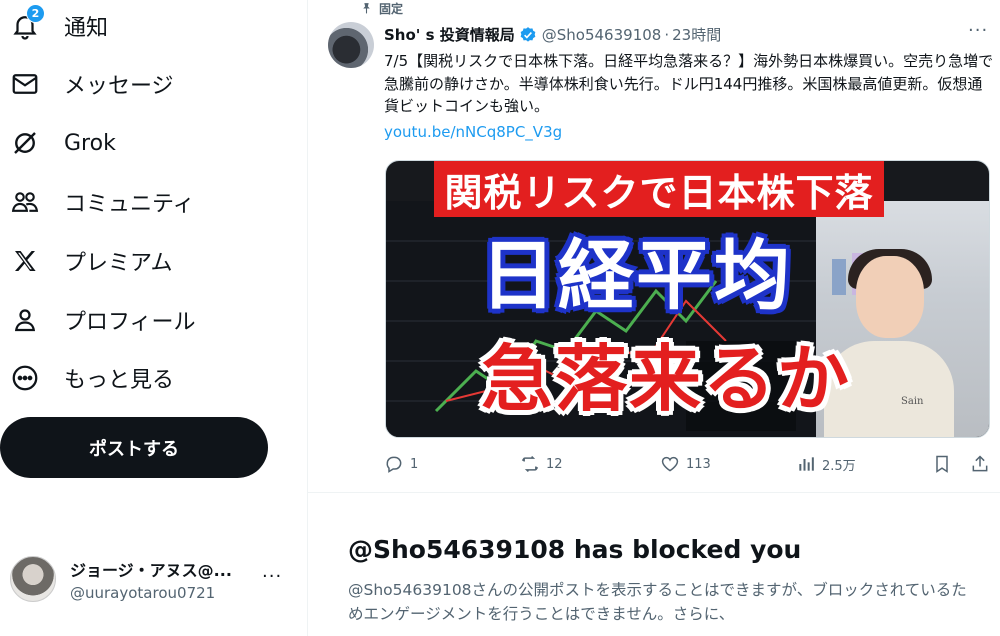 This screenshot has width=1000, height=636. I want to click on view-count: 2.5万, so click(839, 466).